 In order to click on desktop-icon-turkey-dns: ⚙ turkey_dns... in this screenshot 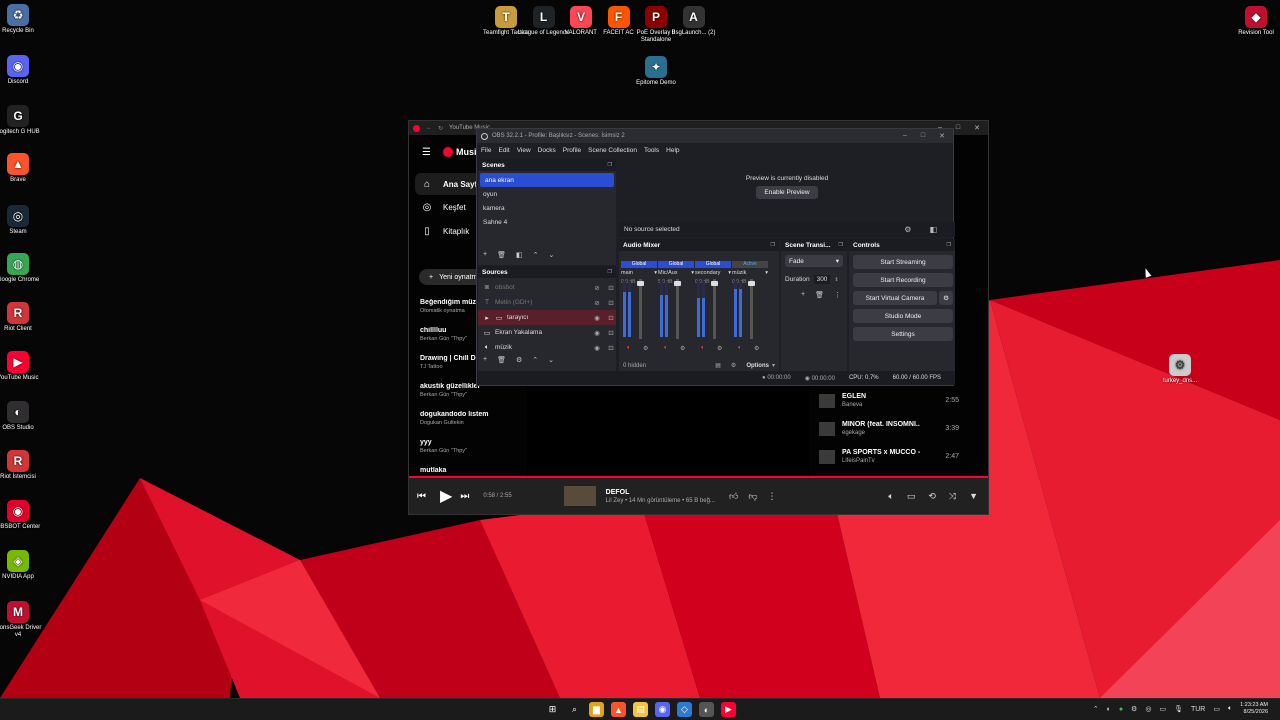, I will do `click(1180, 369)`.